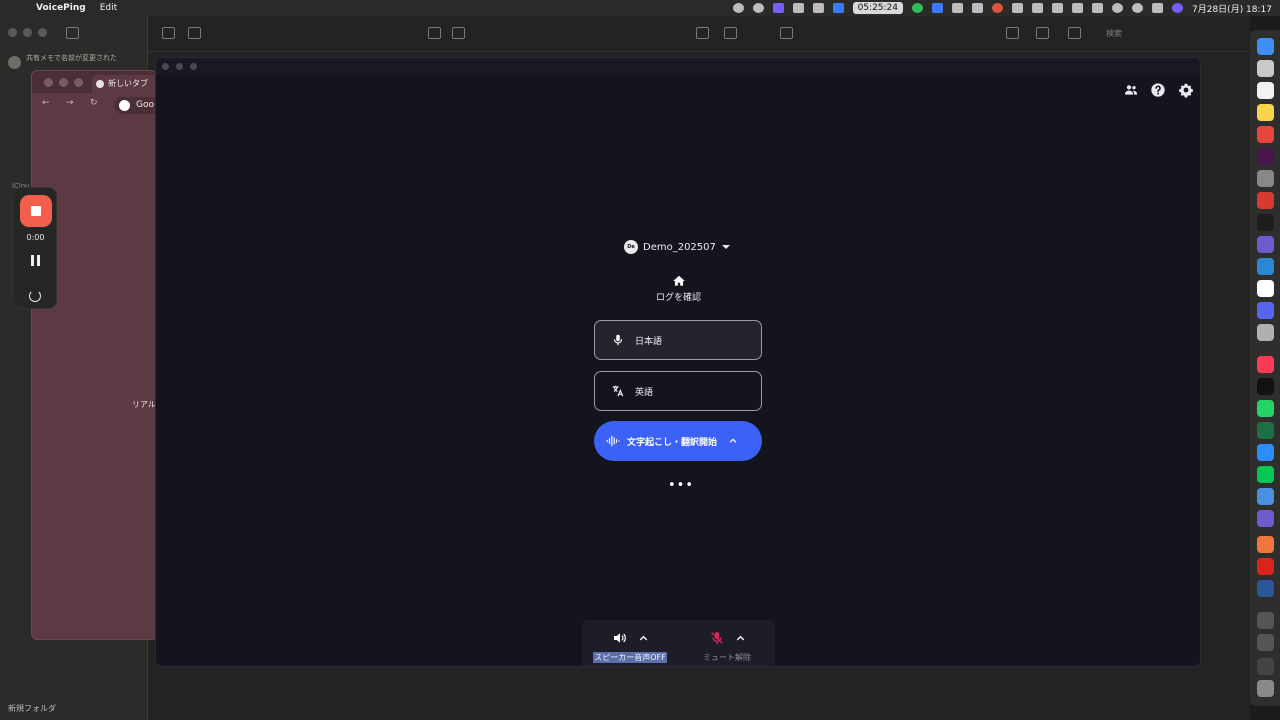 Image resolution: width=1280 pixels, height=720 pixels. I want to click on tray-voiceping-icon, so click(778, 8).